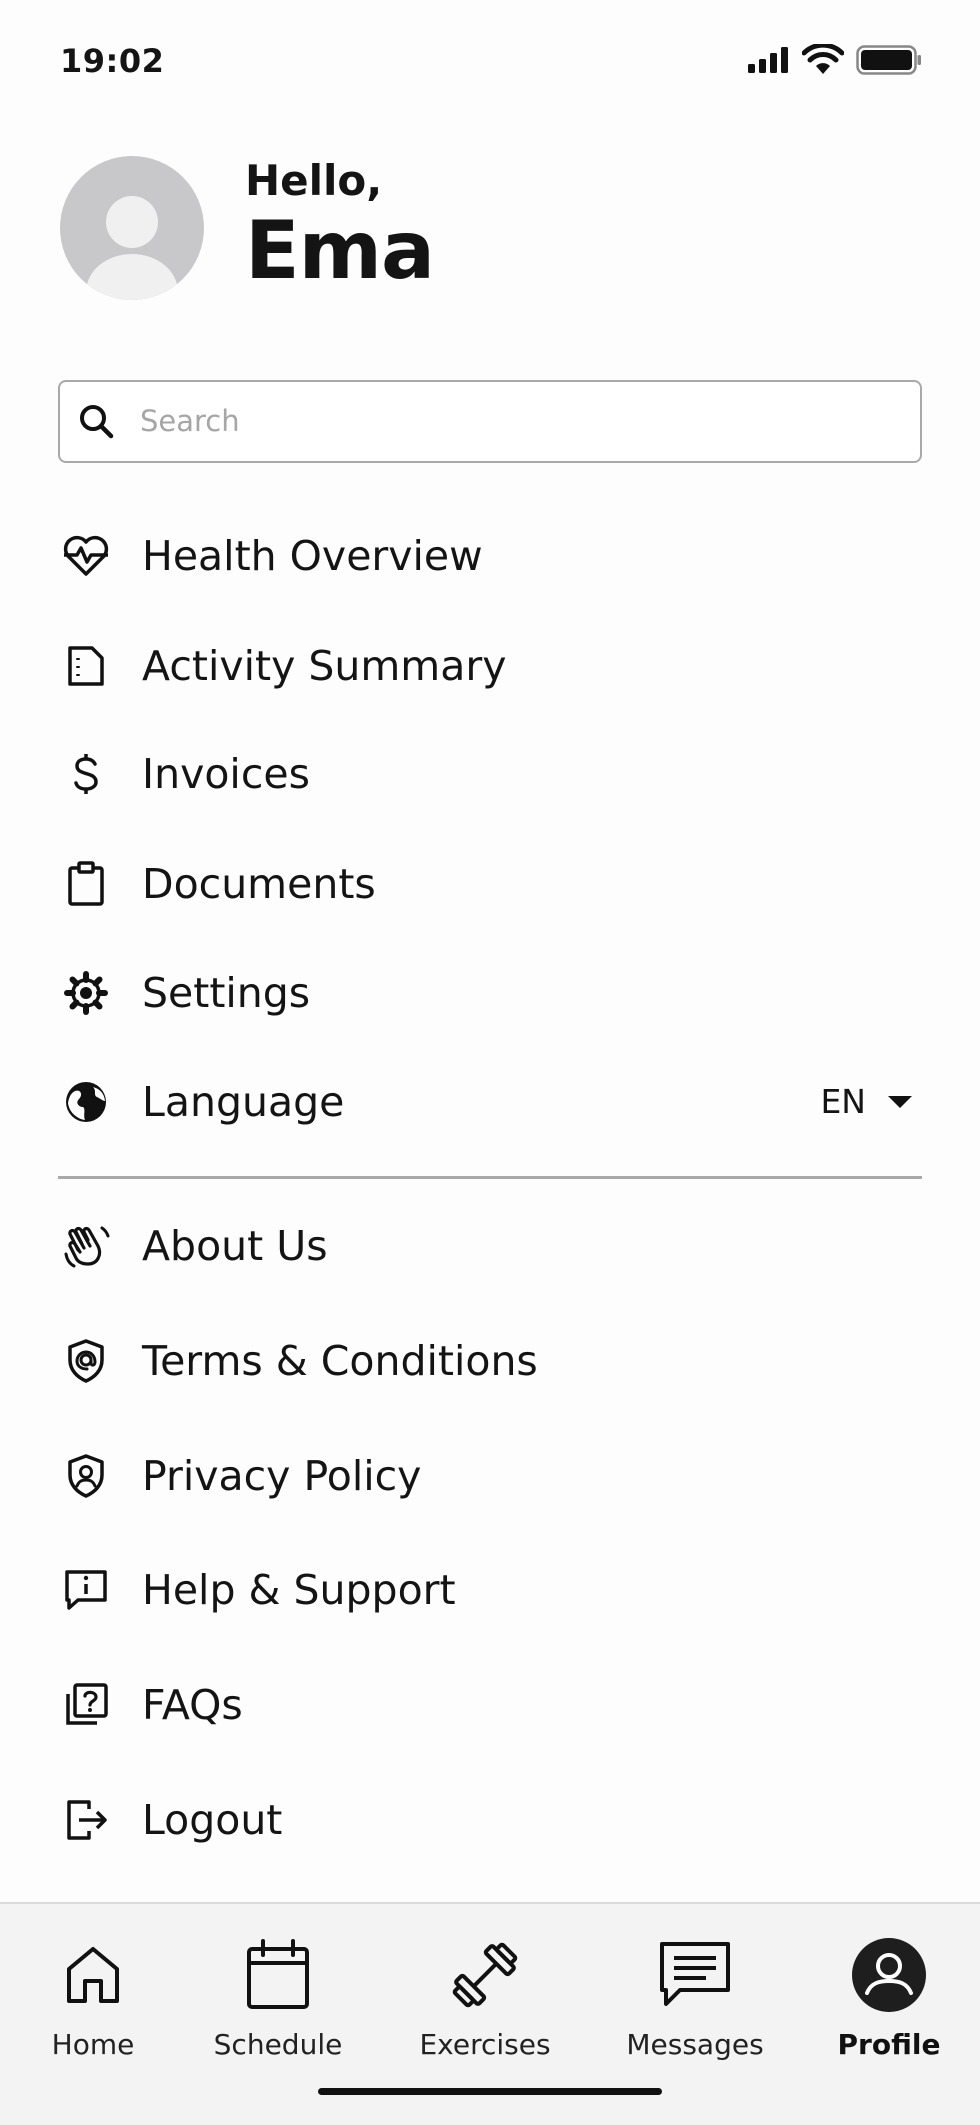 Image resolution: width=980 pixels, height=2125 pixels. I want to click on menu-item-privacy-policy: Privacy Policy, so click(490, 1476).